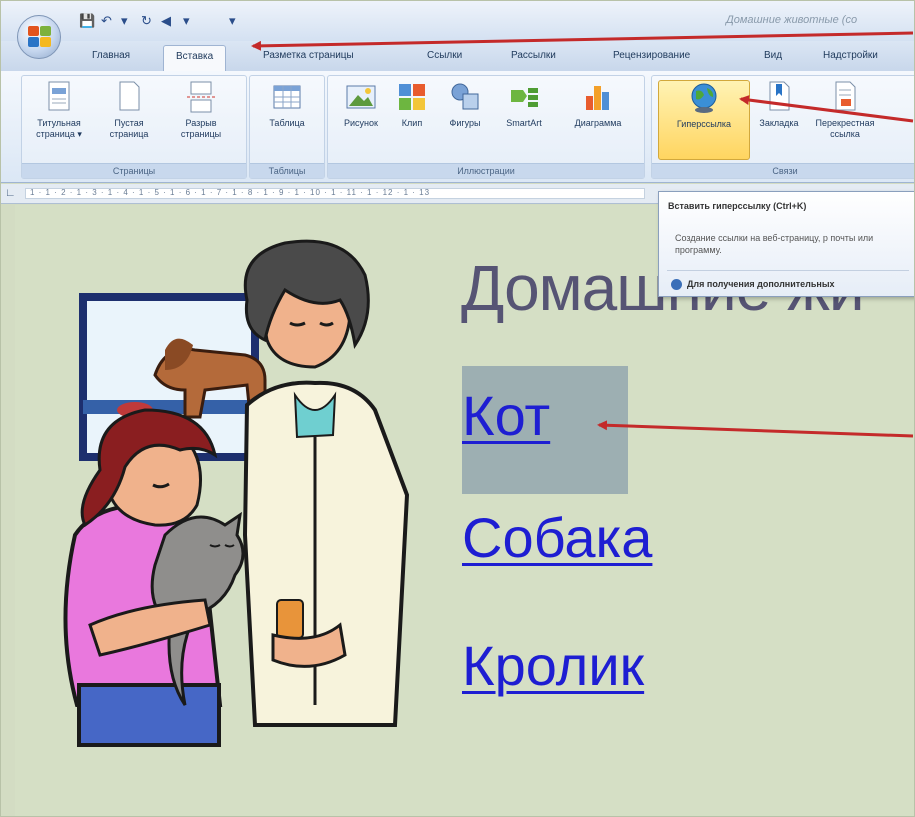 The image size is (915, 817). What do you see at coordinates (826, 109) in the screenshot?
I see `arrow-to-hyperlink` at bounding box center [826, 109].